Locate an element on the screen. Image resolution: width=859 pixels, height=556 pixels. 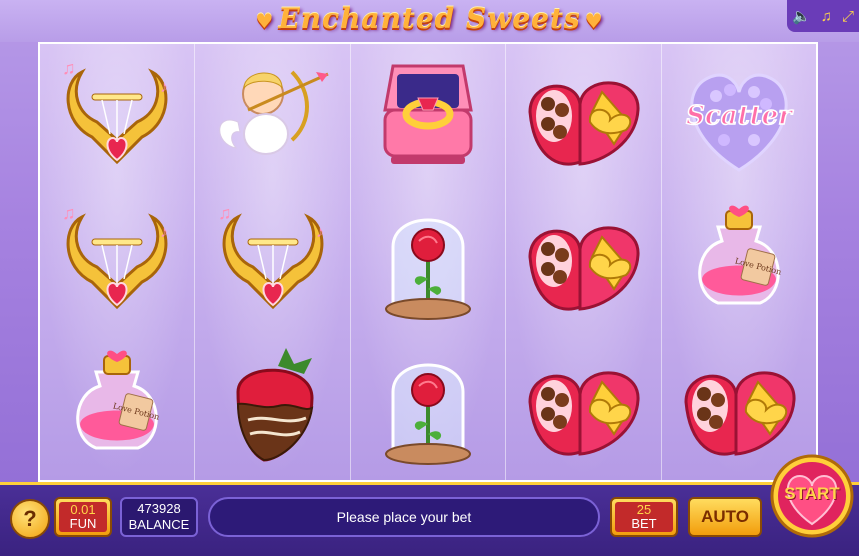
message-bar: Please place your bet is located at coordinates (404, 517).